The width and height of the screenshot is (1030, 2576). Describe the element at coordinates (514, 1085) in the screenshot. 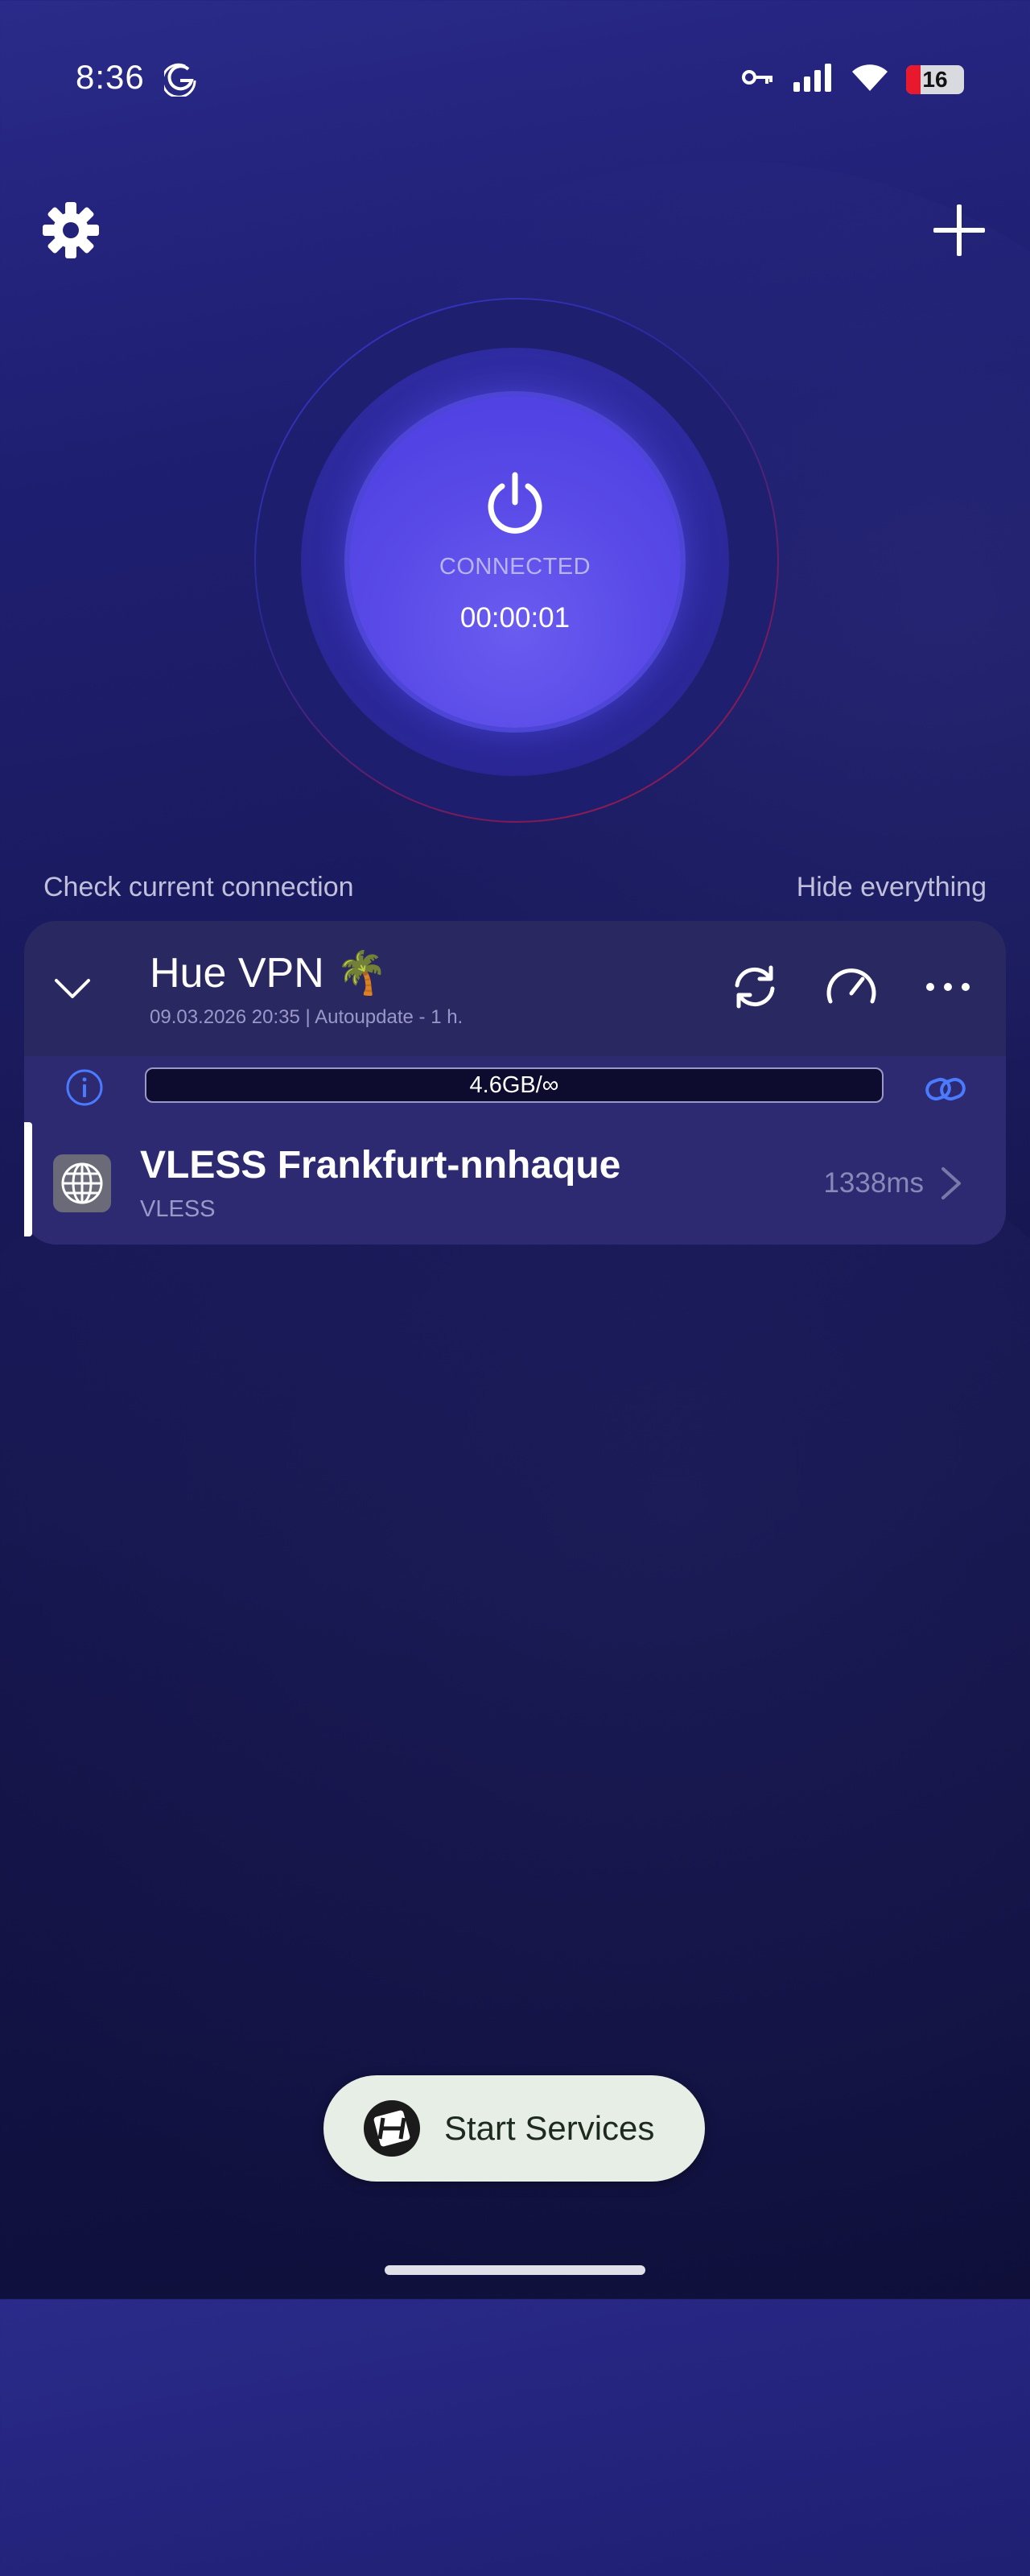

I see `traffic-usage-bar: 4.6GB/∞` at that location.